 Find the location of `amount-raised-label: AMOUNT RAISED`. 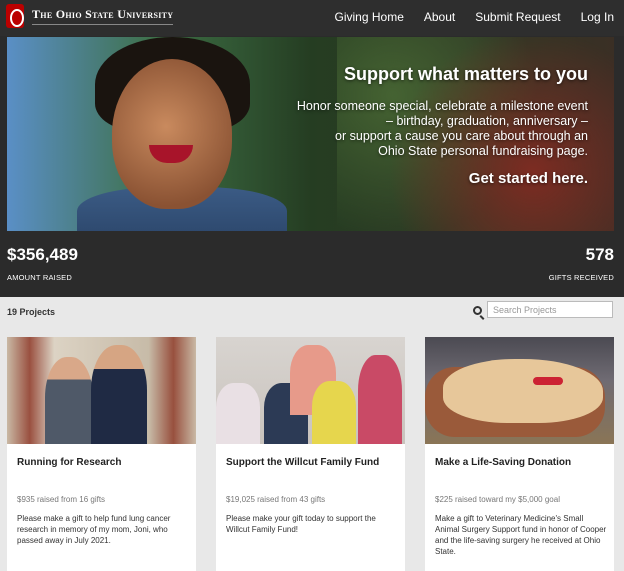

amount-raised-label: AMOUNT RAISED is located at coordinates (39, 277).